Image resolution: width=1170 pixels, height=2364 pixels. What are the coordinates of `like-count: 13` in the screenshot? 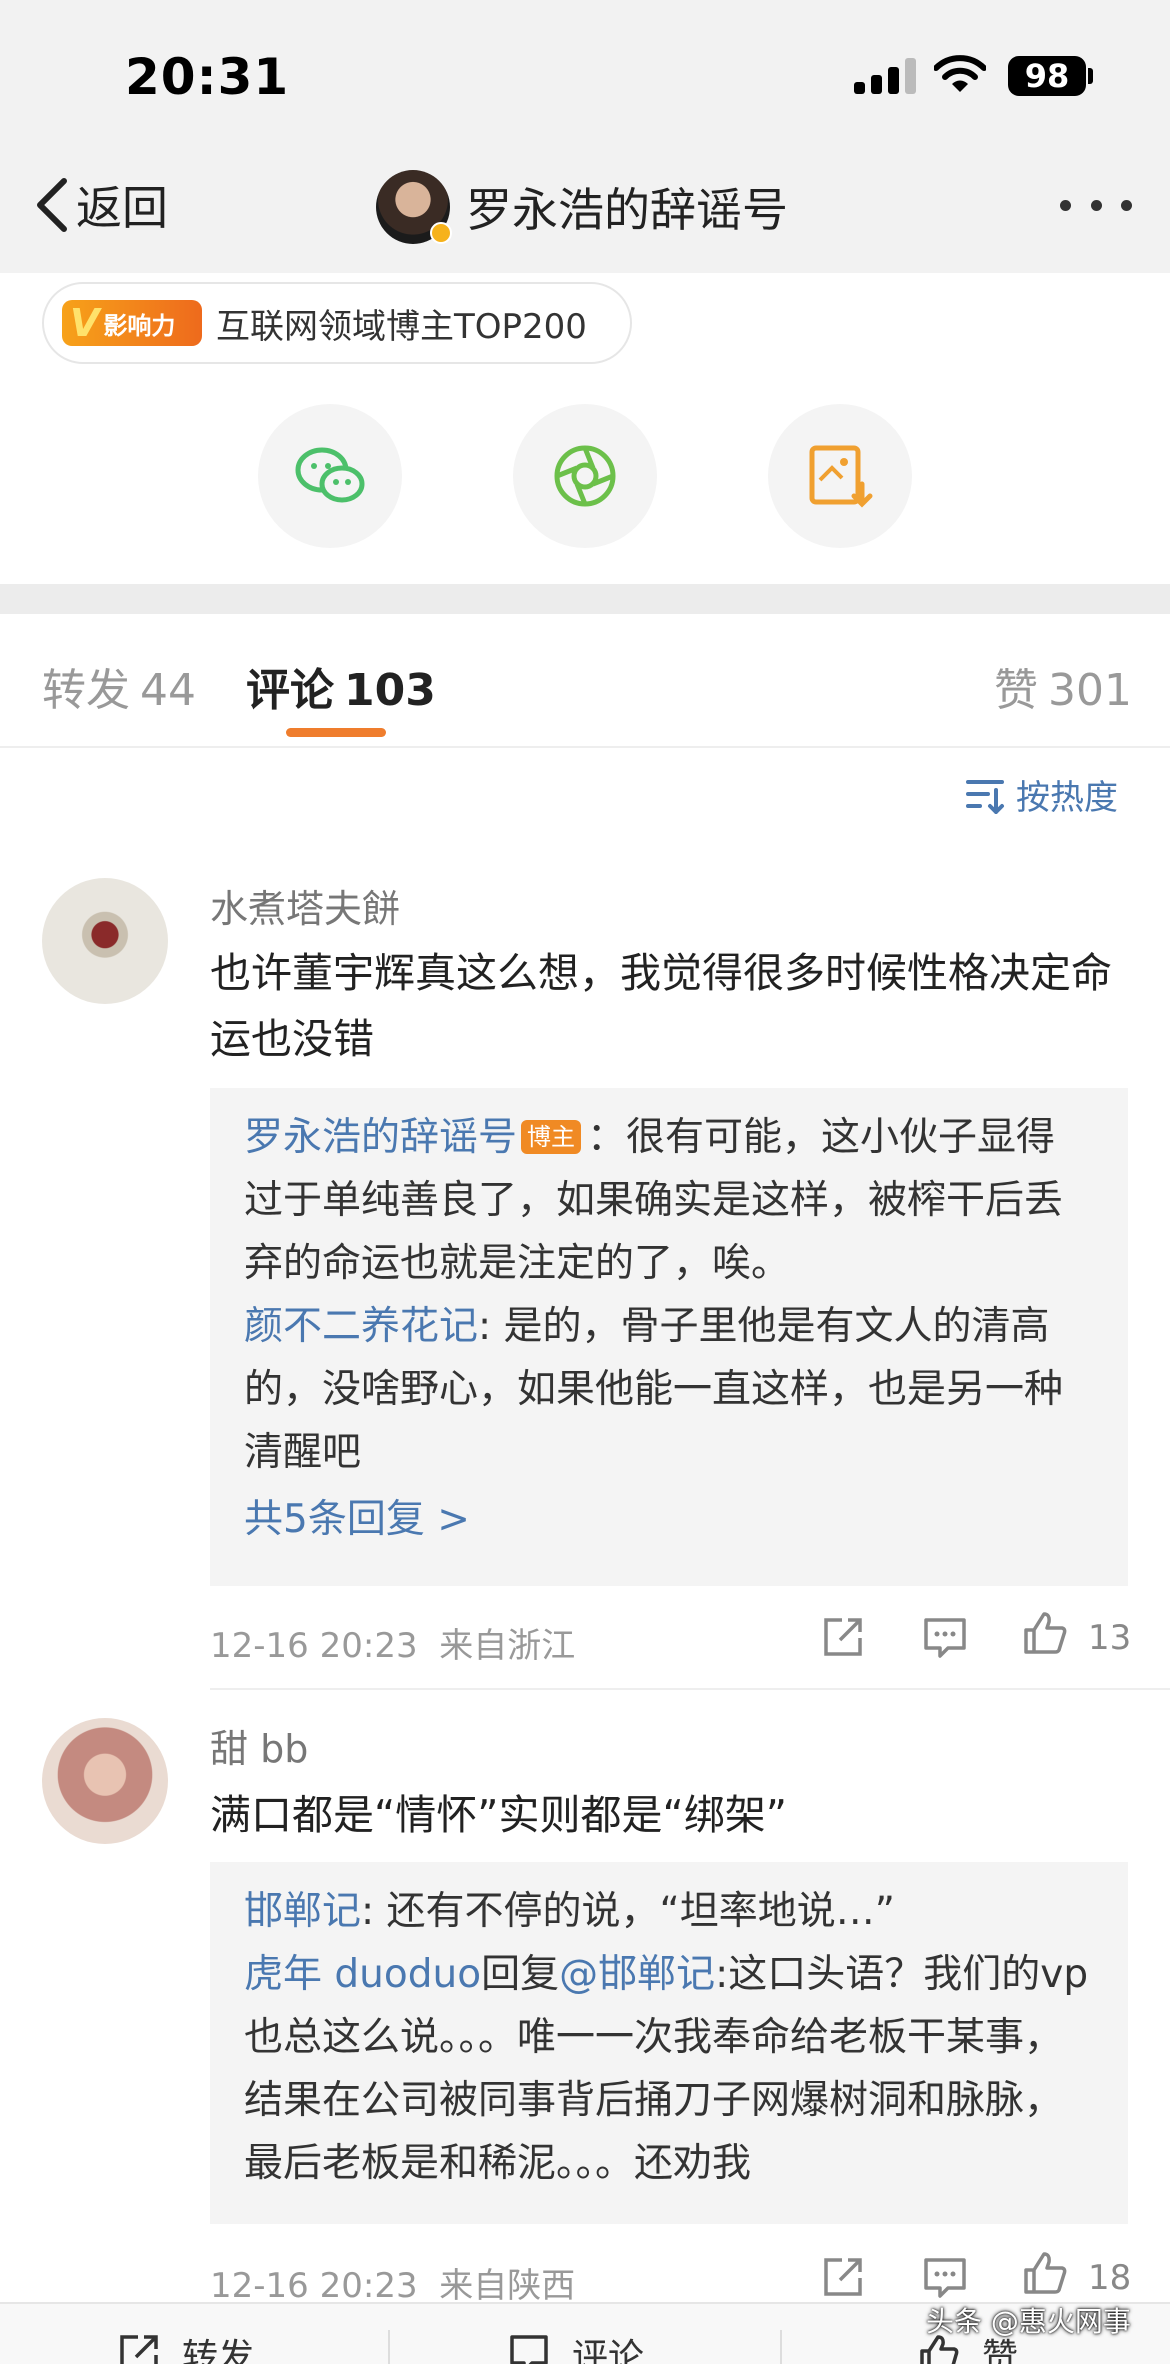 It's located at (1110, 1638).